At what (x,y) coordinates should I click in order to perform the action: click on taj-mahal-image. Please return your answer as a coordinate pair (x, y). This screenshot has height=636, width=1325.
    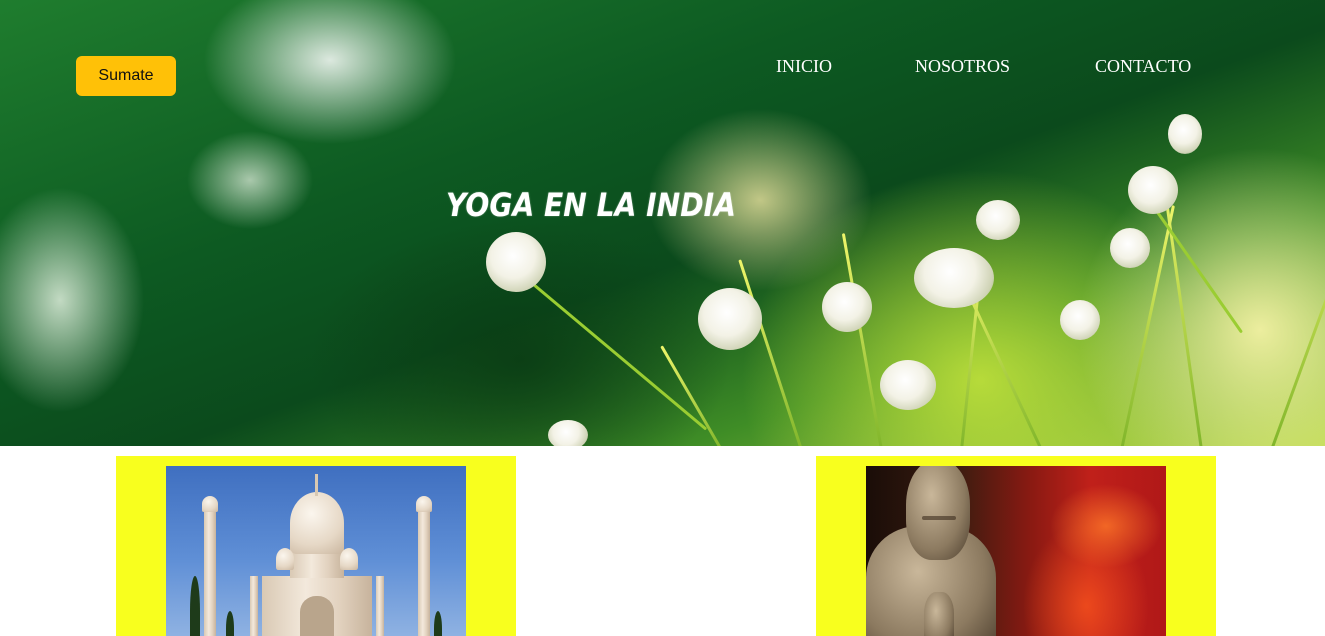
    Looking at the image, I should click on (316, 551).